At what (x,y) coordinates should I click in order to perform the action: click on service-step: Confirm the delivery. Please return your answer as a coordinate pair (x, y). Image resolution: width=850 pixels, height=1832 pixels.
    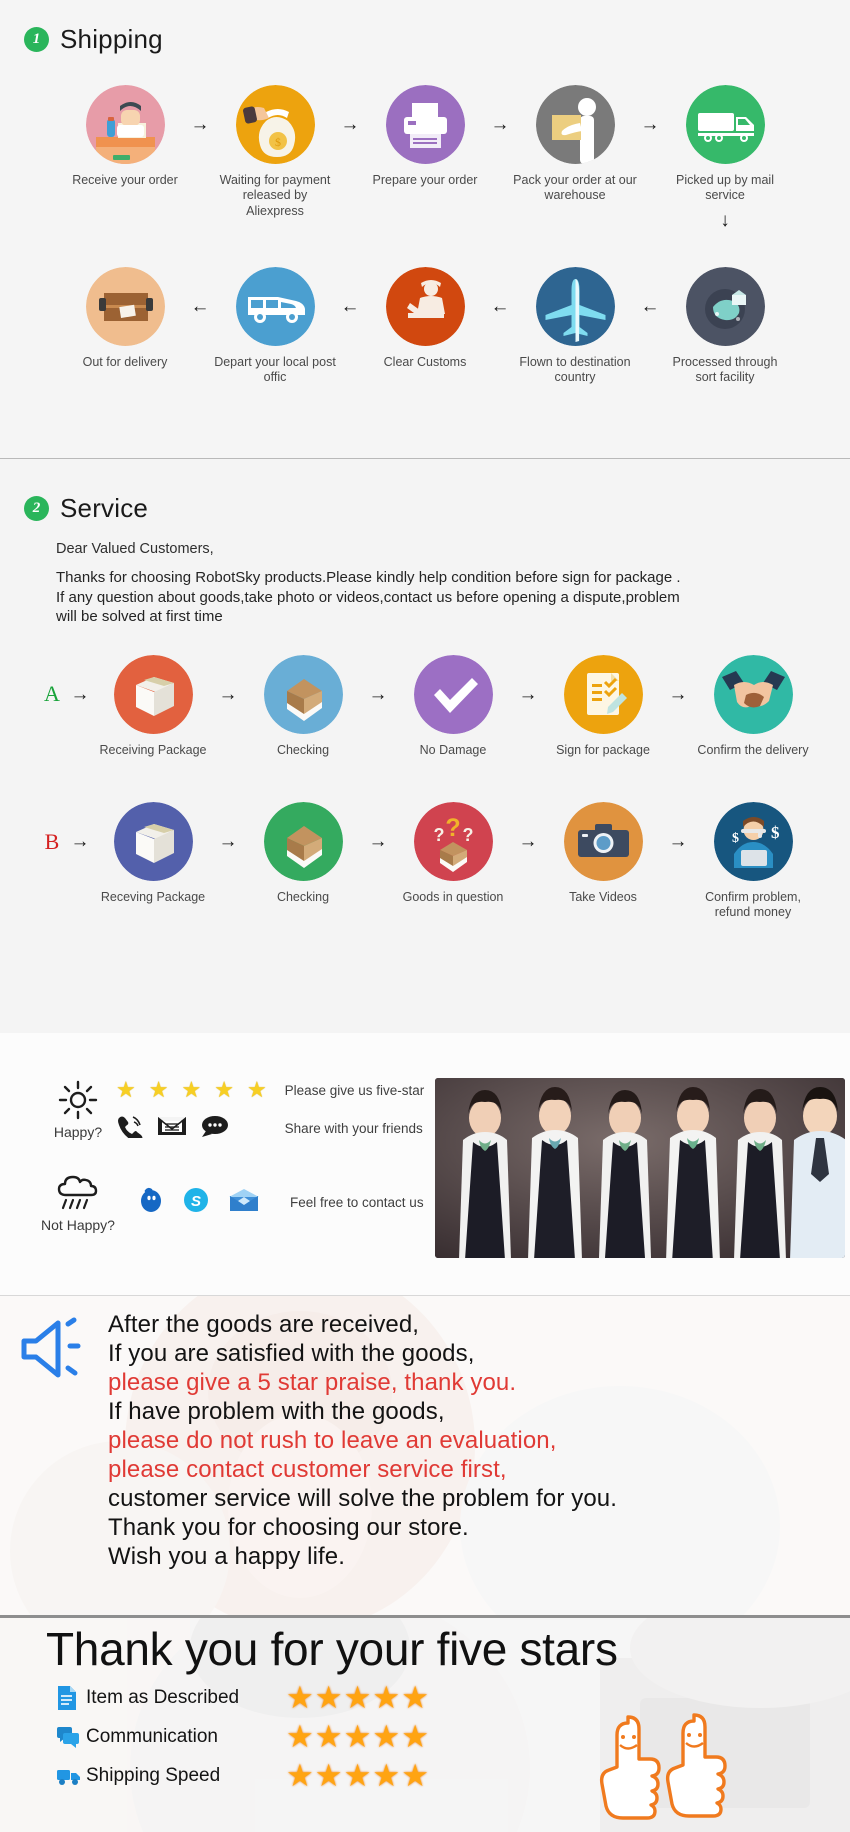
    Looking at the image, I should click on (753, 706).